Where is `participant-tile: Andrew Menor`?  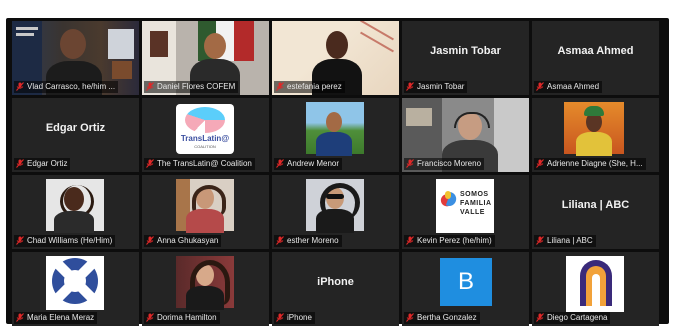
participant-tile: Andrew Menor is located at coordinates (335, 135).